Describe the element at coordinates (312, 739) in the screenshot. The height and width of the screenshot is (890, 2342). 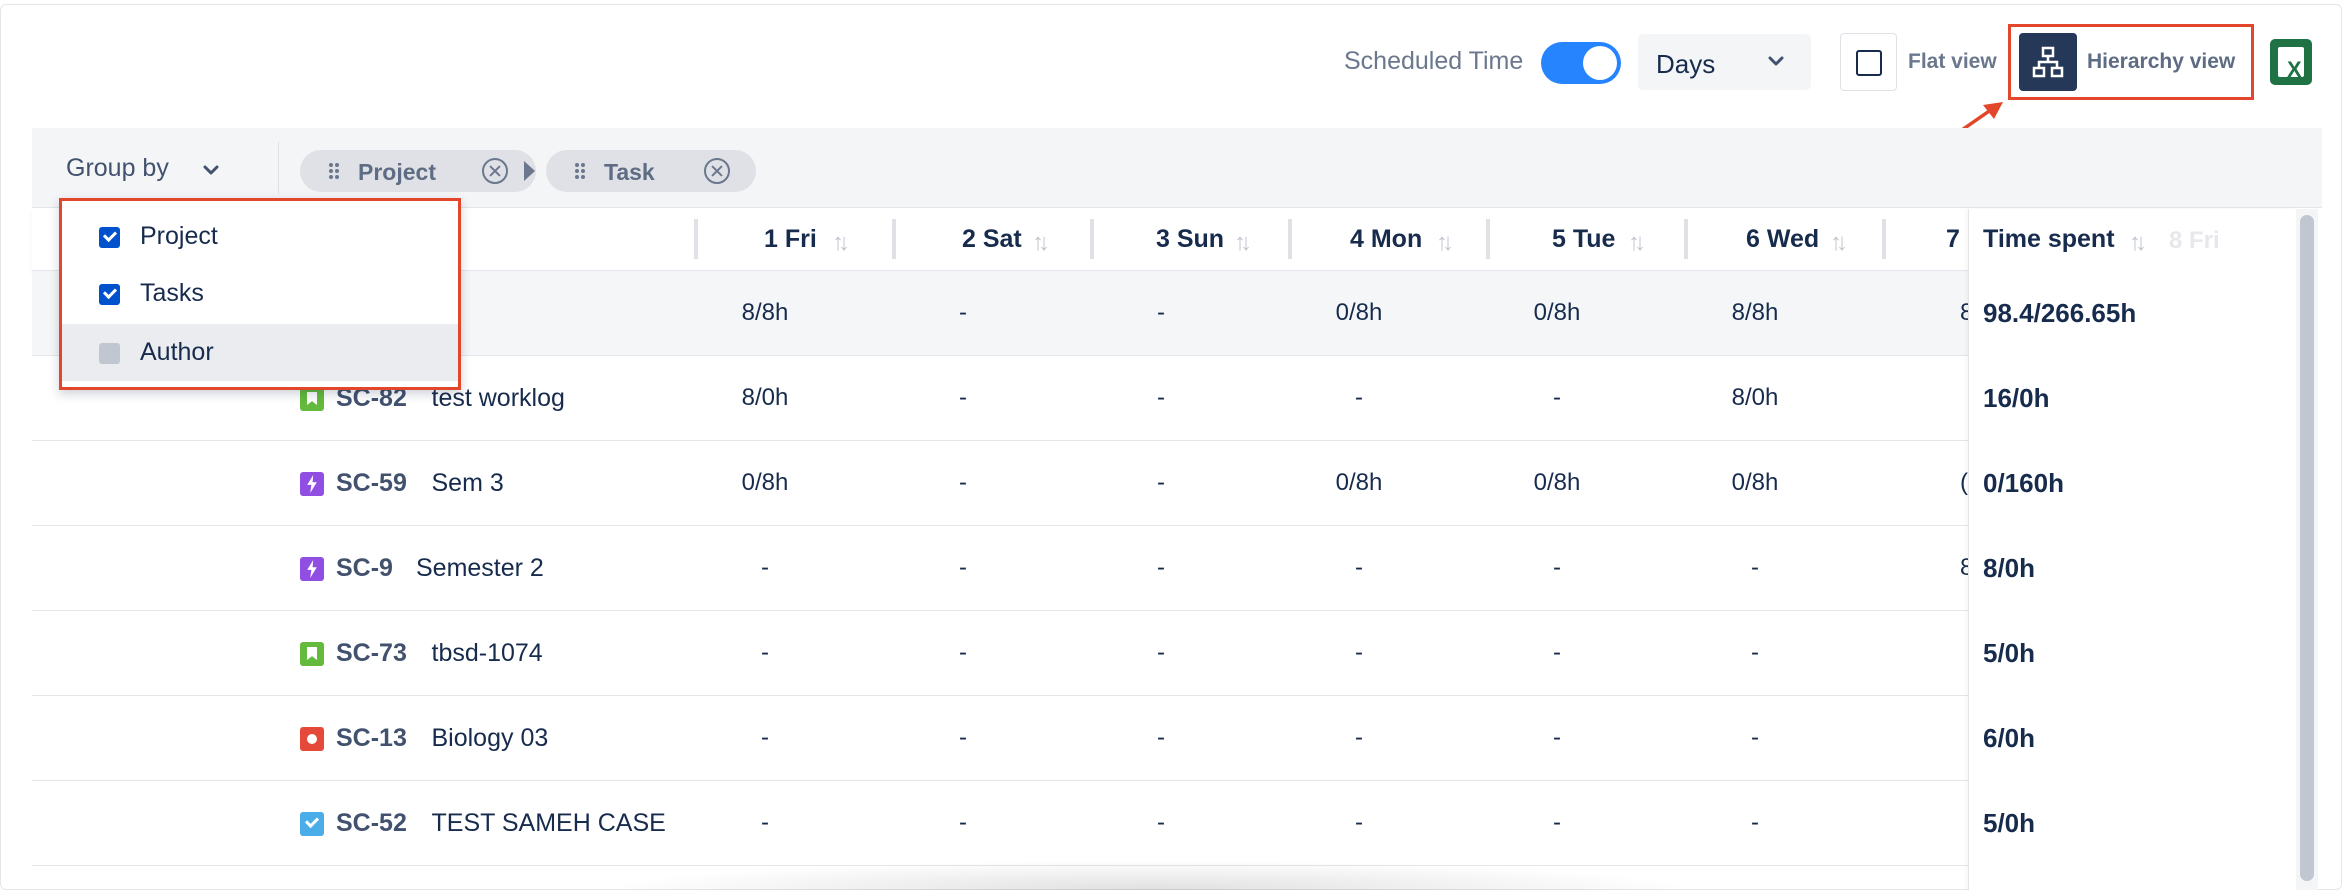
I see `bug-issue-icon` at that location.